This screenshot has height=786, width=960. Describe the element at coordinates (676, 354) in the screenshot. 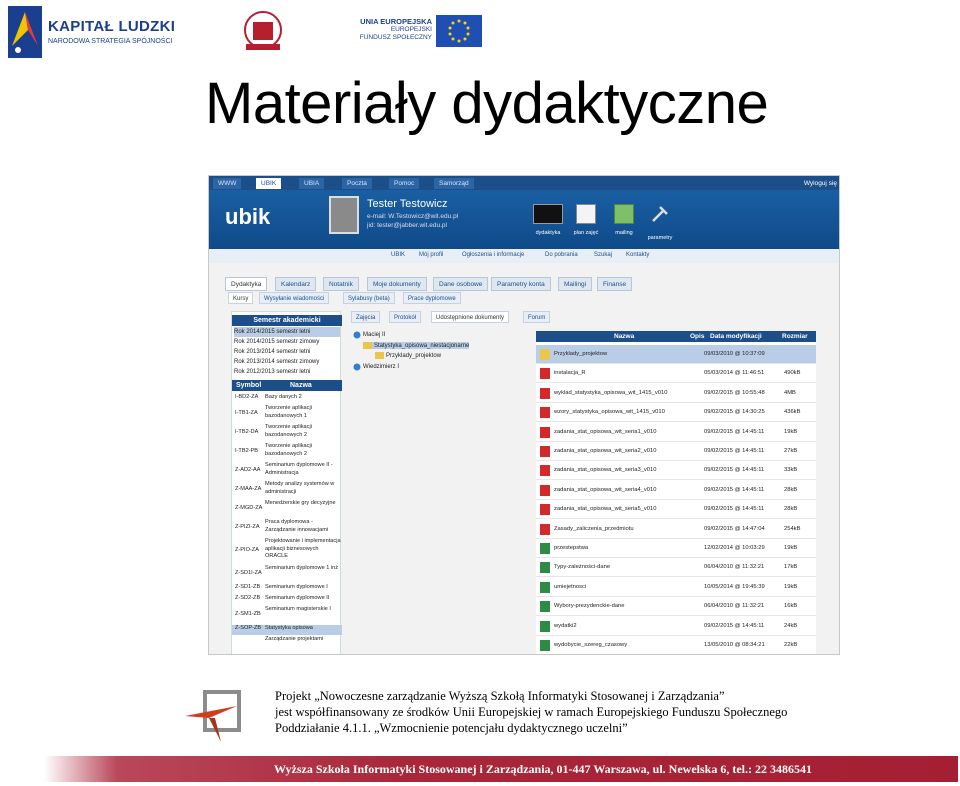

I see `file-row: Przyklady_projektow 09/03/2010 @ 10:37:09` at that location.